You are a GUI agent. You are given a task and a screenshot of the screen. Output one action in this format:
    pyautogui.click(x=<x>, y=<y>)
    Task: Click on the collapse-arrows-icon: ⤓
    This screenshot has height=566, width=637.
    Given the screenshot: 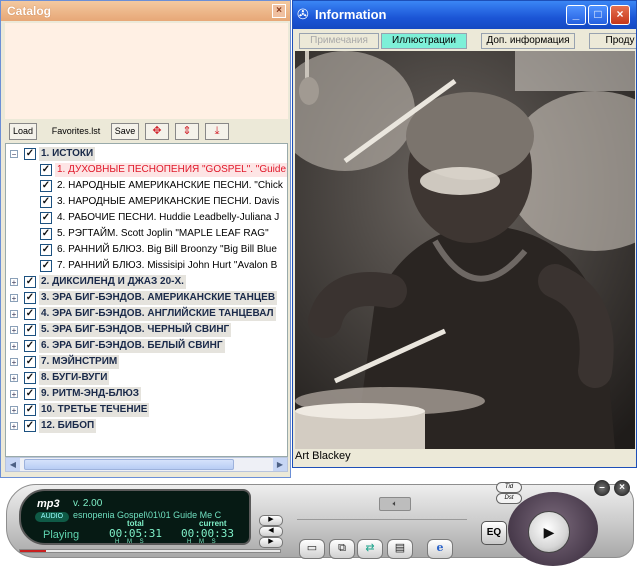 What is the action you would take?
    pyautogui.click(x=217, y=131)
    